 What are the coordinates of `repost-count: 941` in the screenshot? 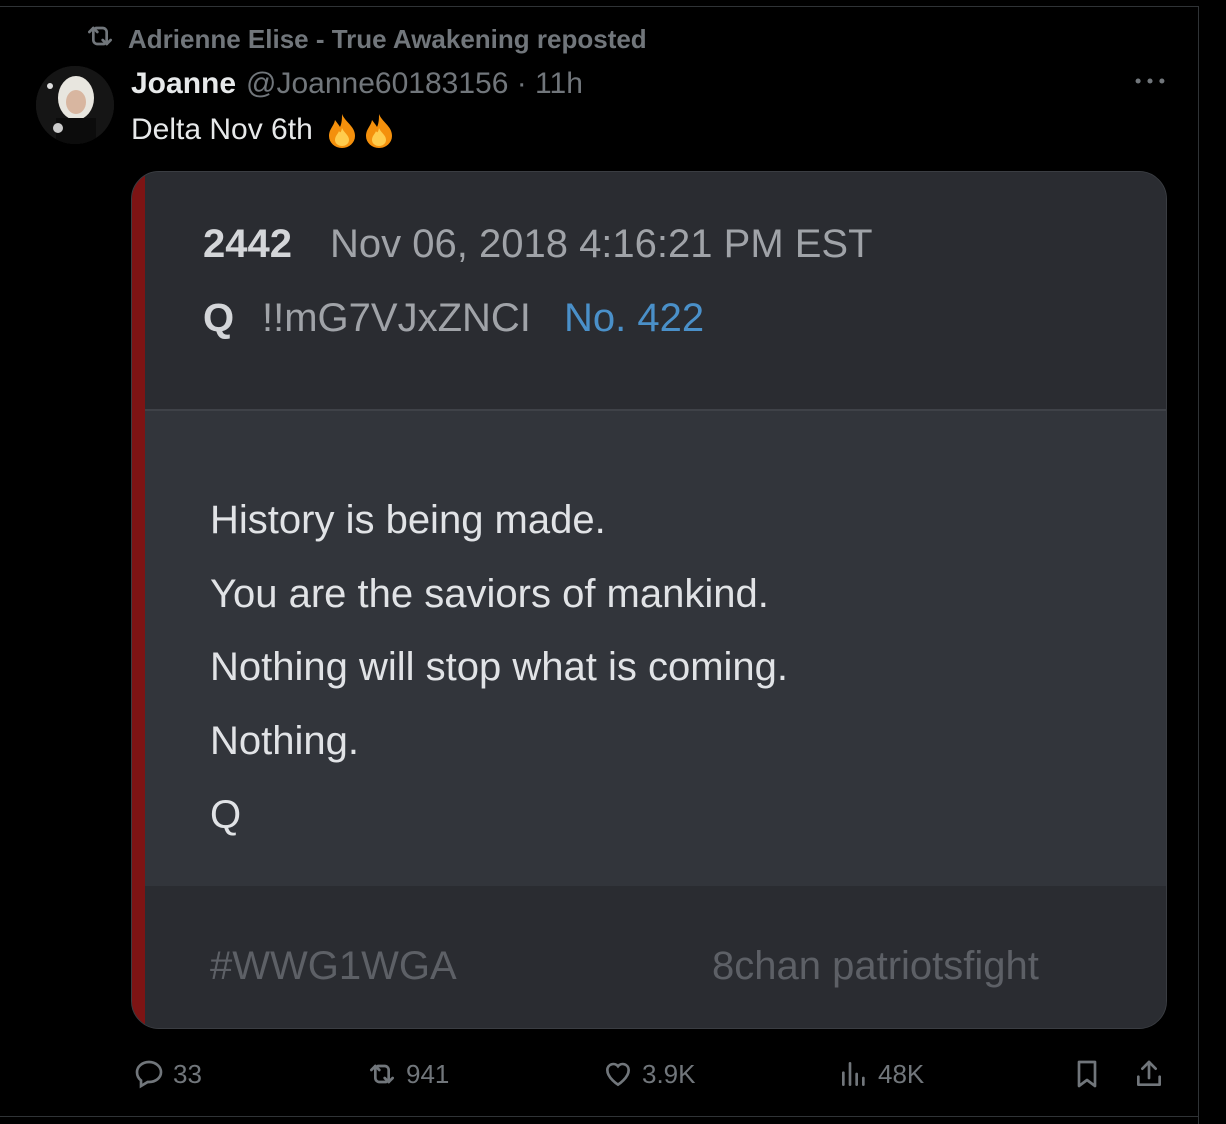 It's located at (428, 1073).